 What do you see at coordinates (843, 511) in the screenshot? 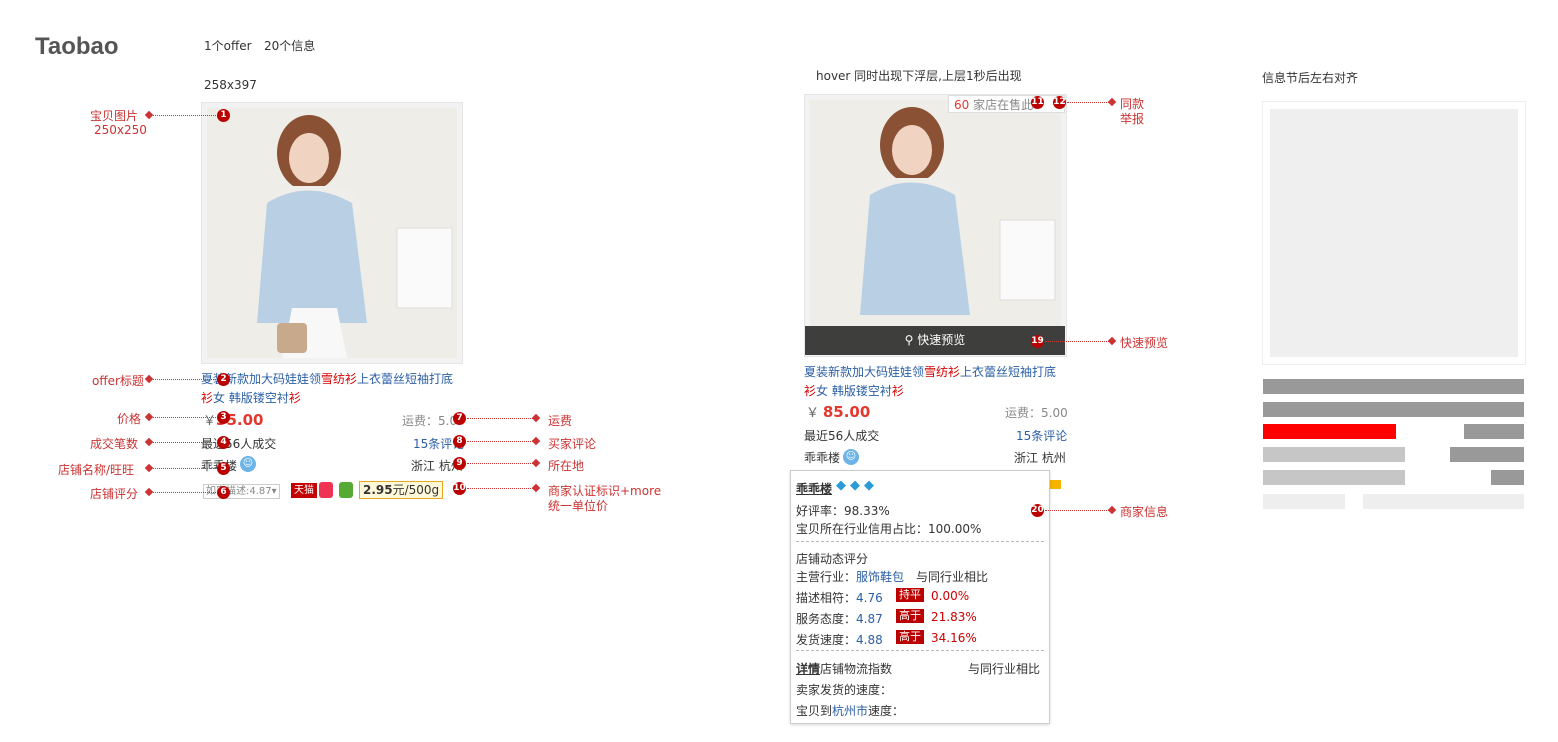
I see `good-rate: 好评率：98.33%` at bounding box center [843, 511].